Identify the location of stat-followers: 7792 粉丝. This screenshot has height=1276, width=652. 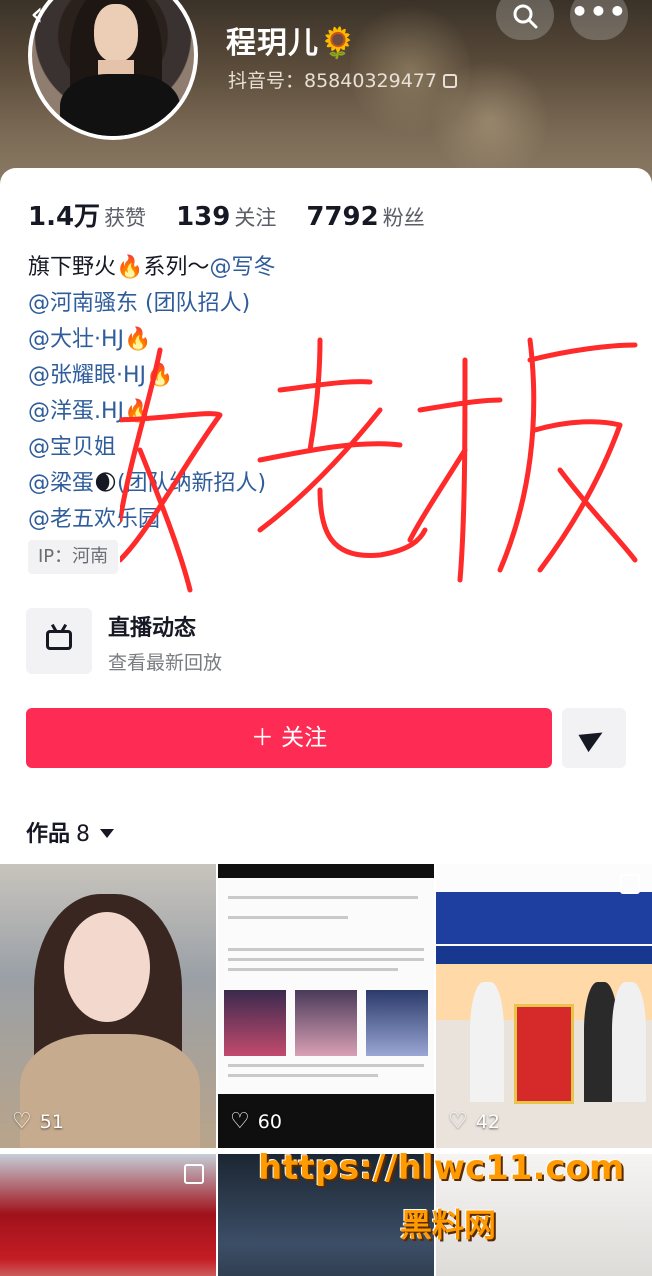
(365, 217).